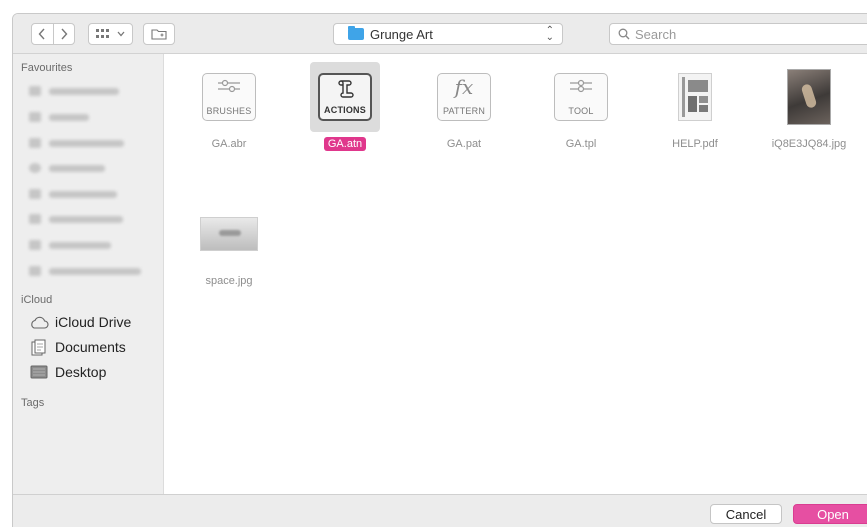  I want to click on sidebar-item-icloud-drive: iCloud Drive, so click(80, 322).